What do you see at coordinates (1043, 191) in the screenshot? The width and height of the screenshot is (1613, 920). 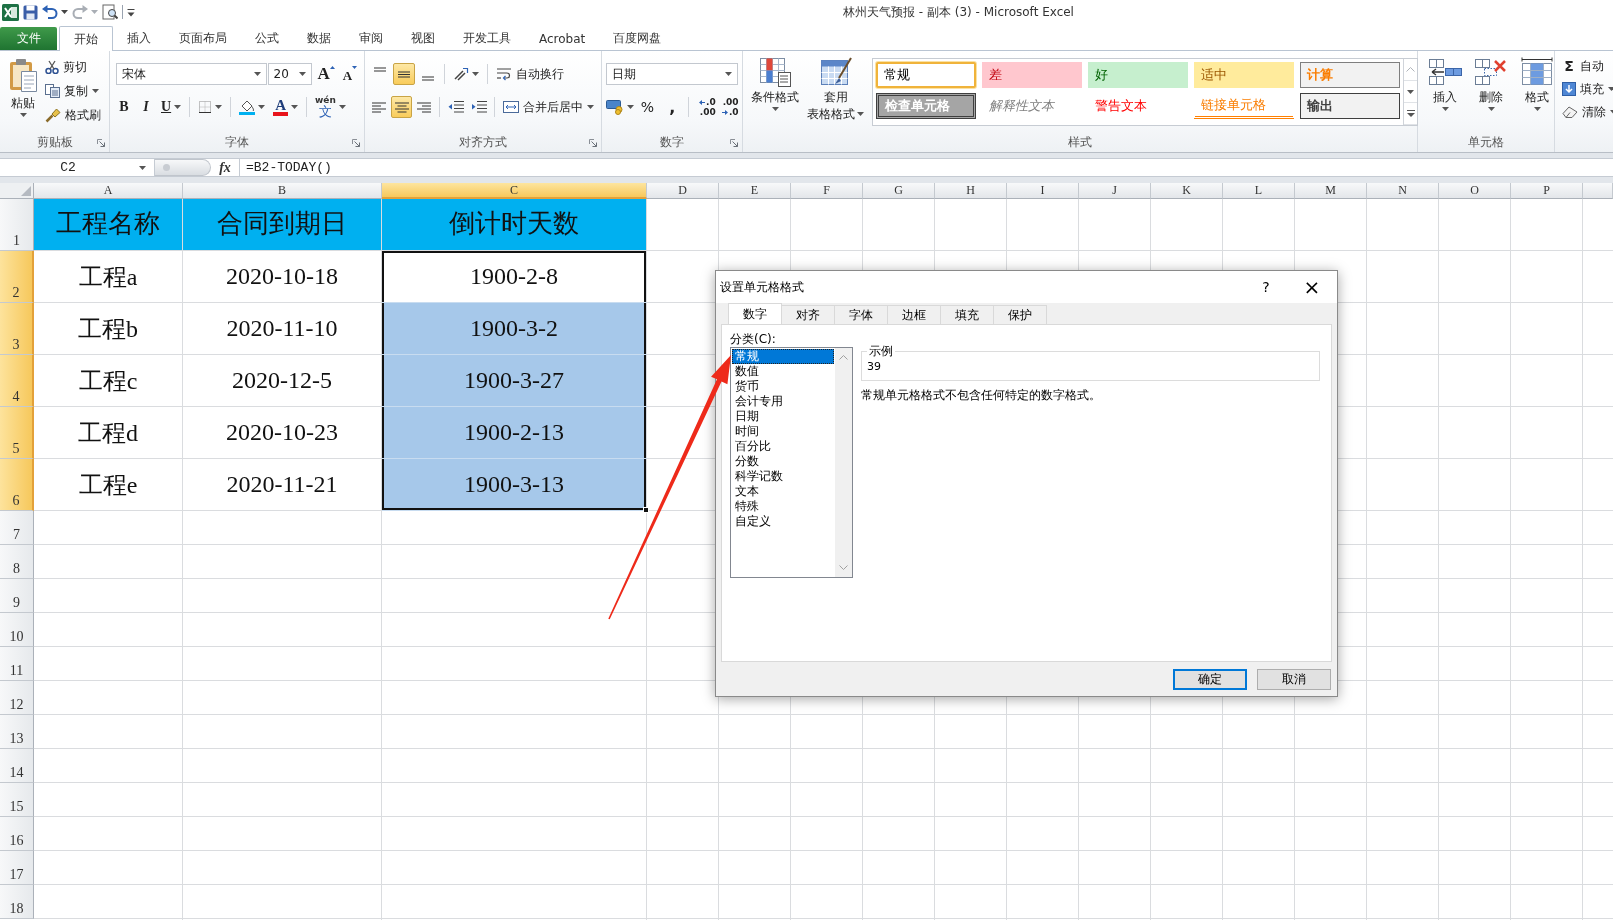 I see `column-header: I` at bounding box center [1043, 191].